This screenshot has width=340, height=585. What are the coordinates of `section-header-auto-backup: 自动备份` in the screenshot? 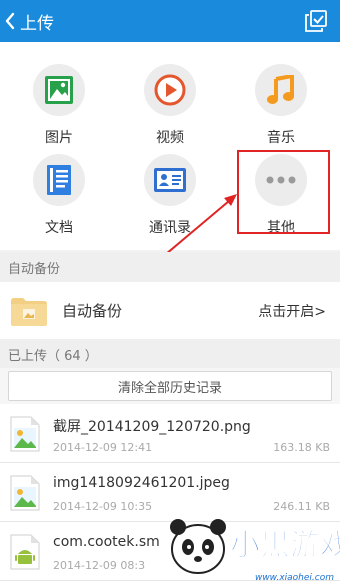 It's located at (170, 267).